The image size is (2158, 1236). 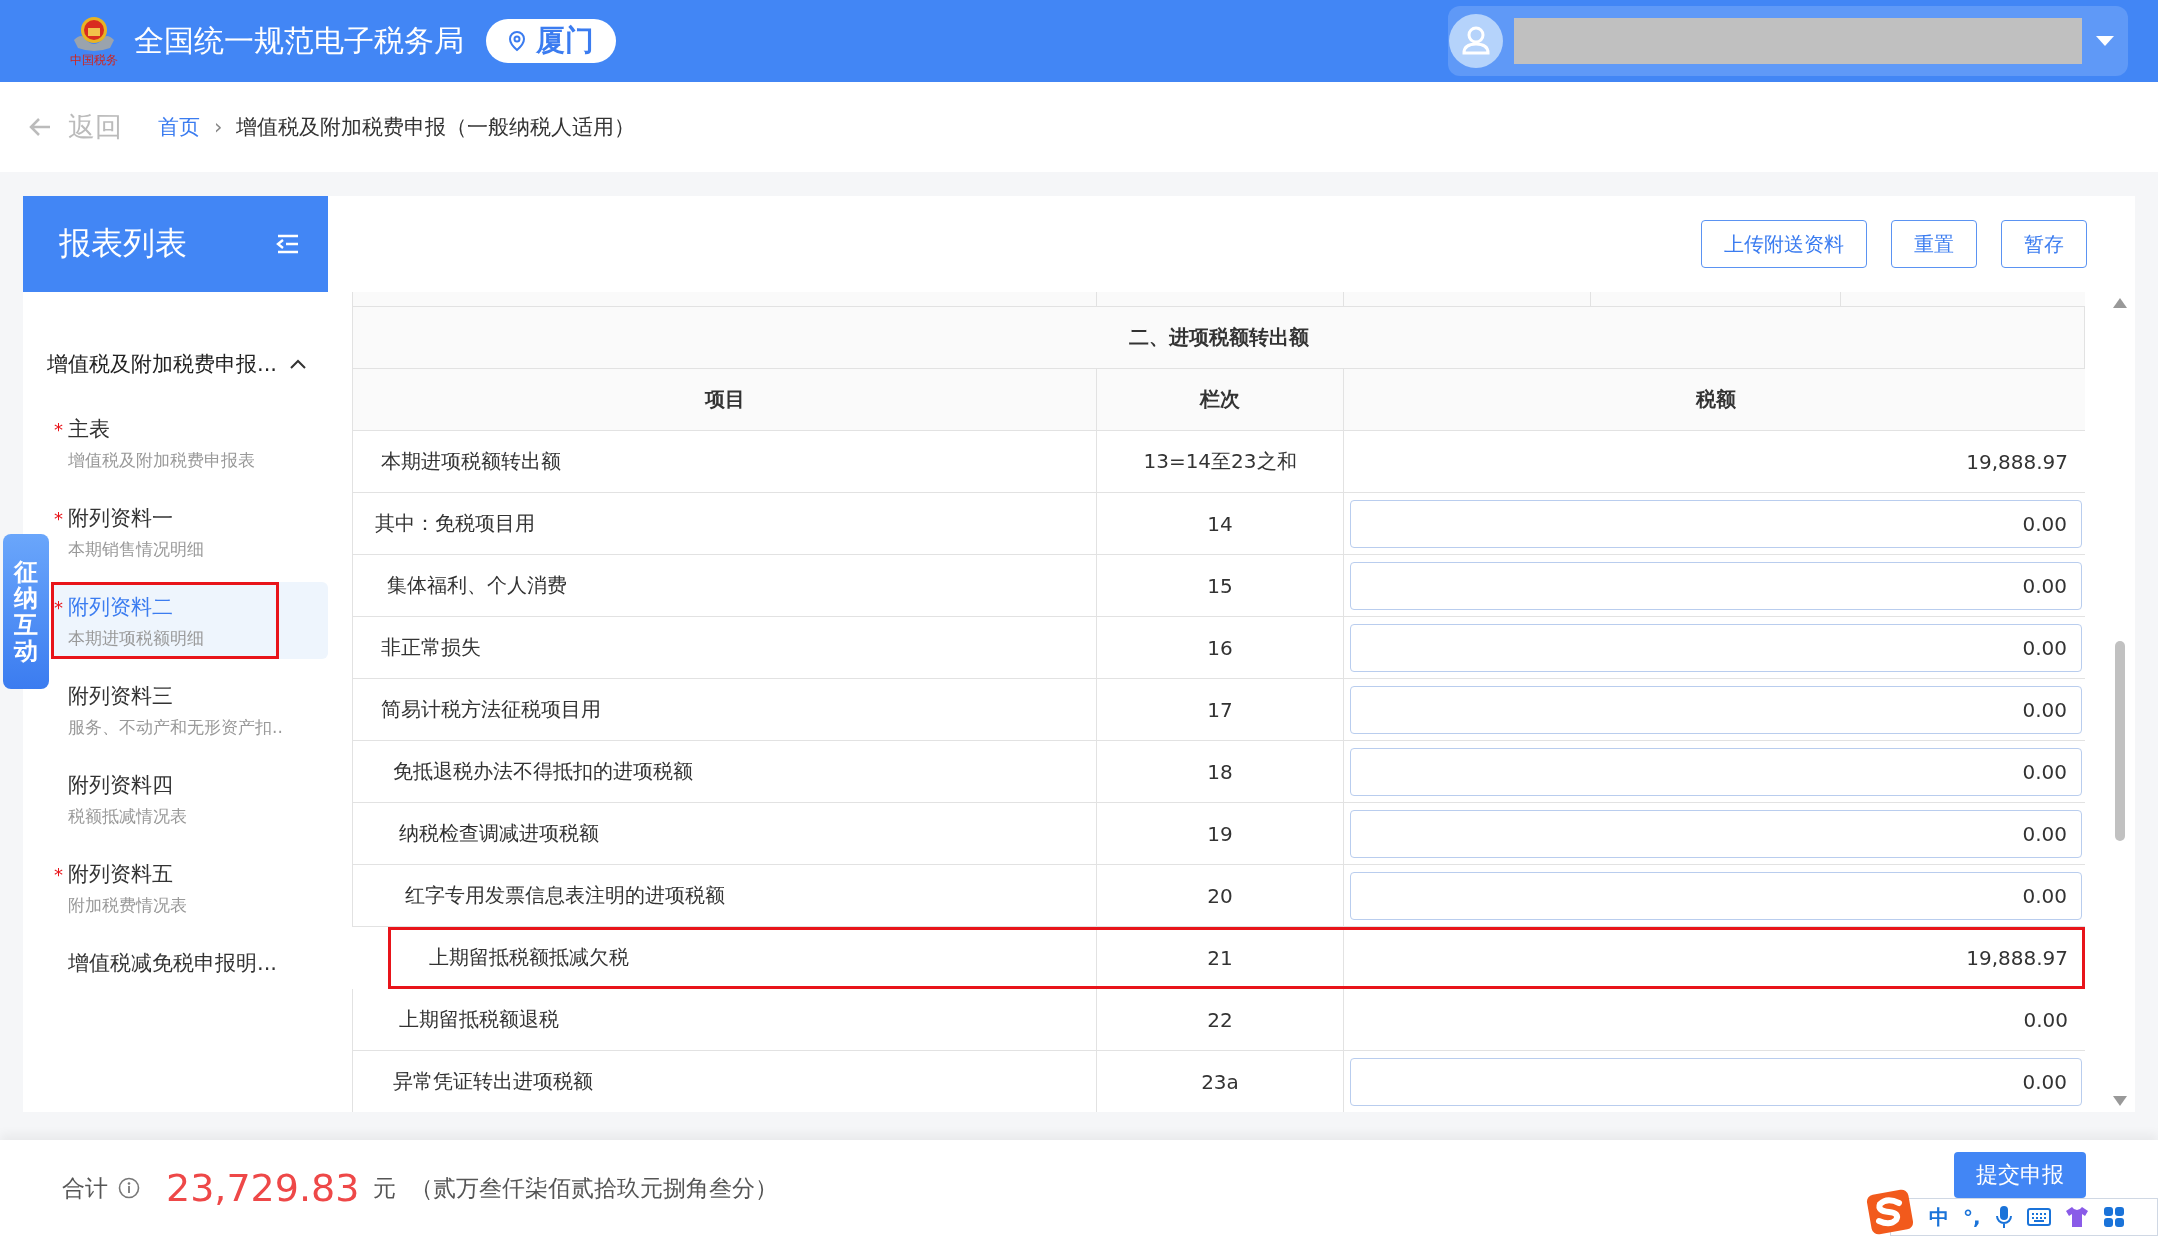 I want to click on breadcrumb-link: 首页, so click(x=179, y=127).